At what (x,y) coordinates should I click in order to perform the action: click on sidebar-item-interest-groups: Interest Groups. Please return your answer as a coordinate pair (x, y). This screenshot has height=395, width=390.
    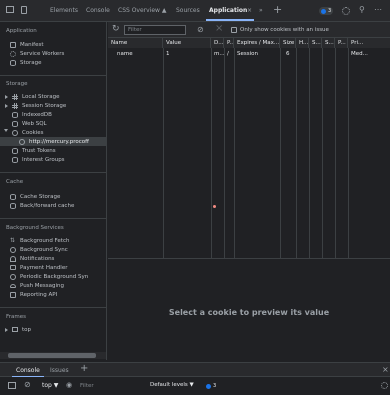
    Looking at the image, I should click on (38, 159).